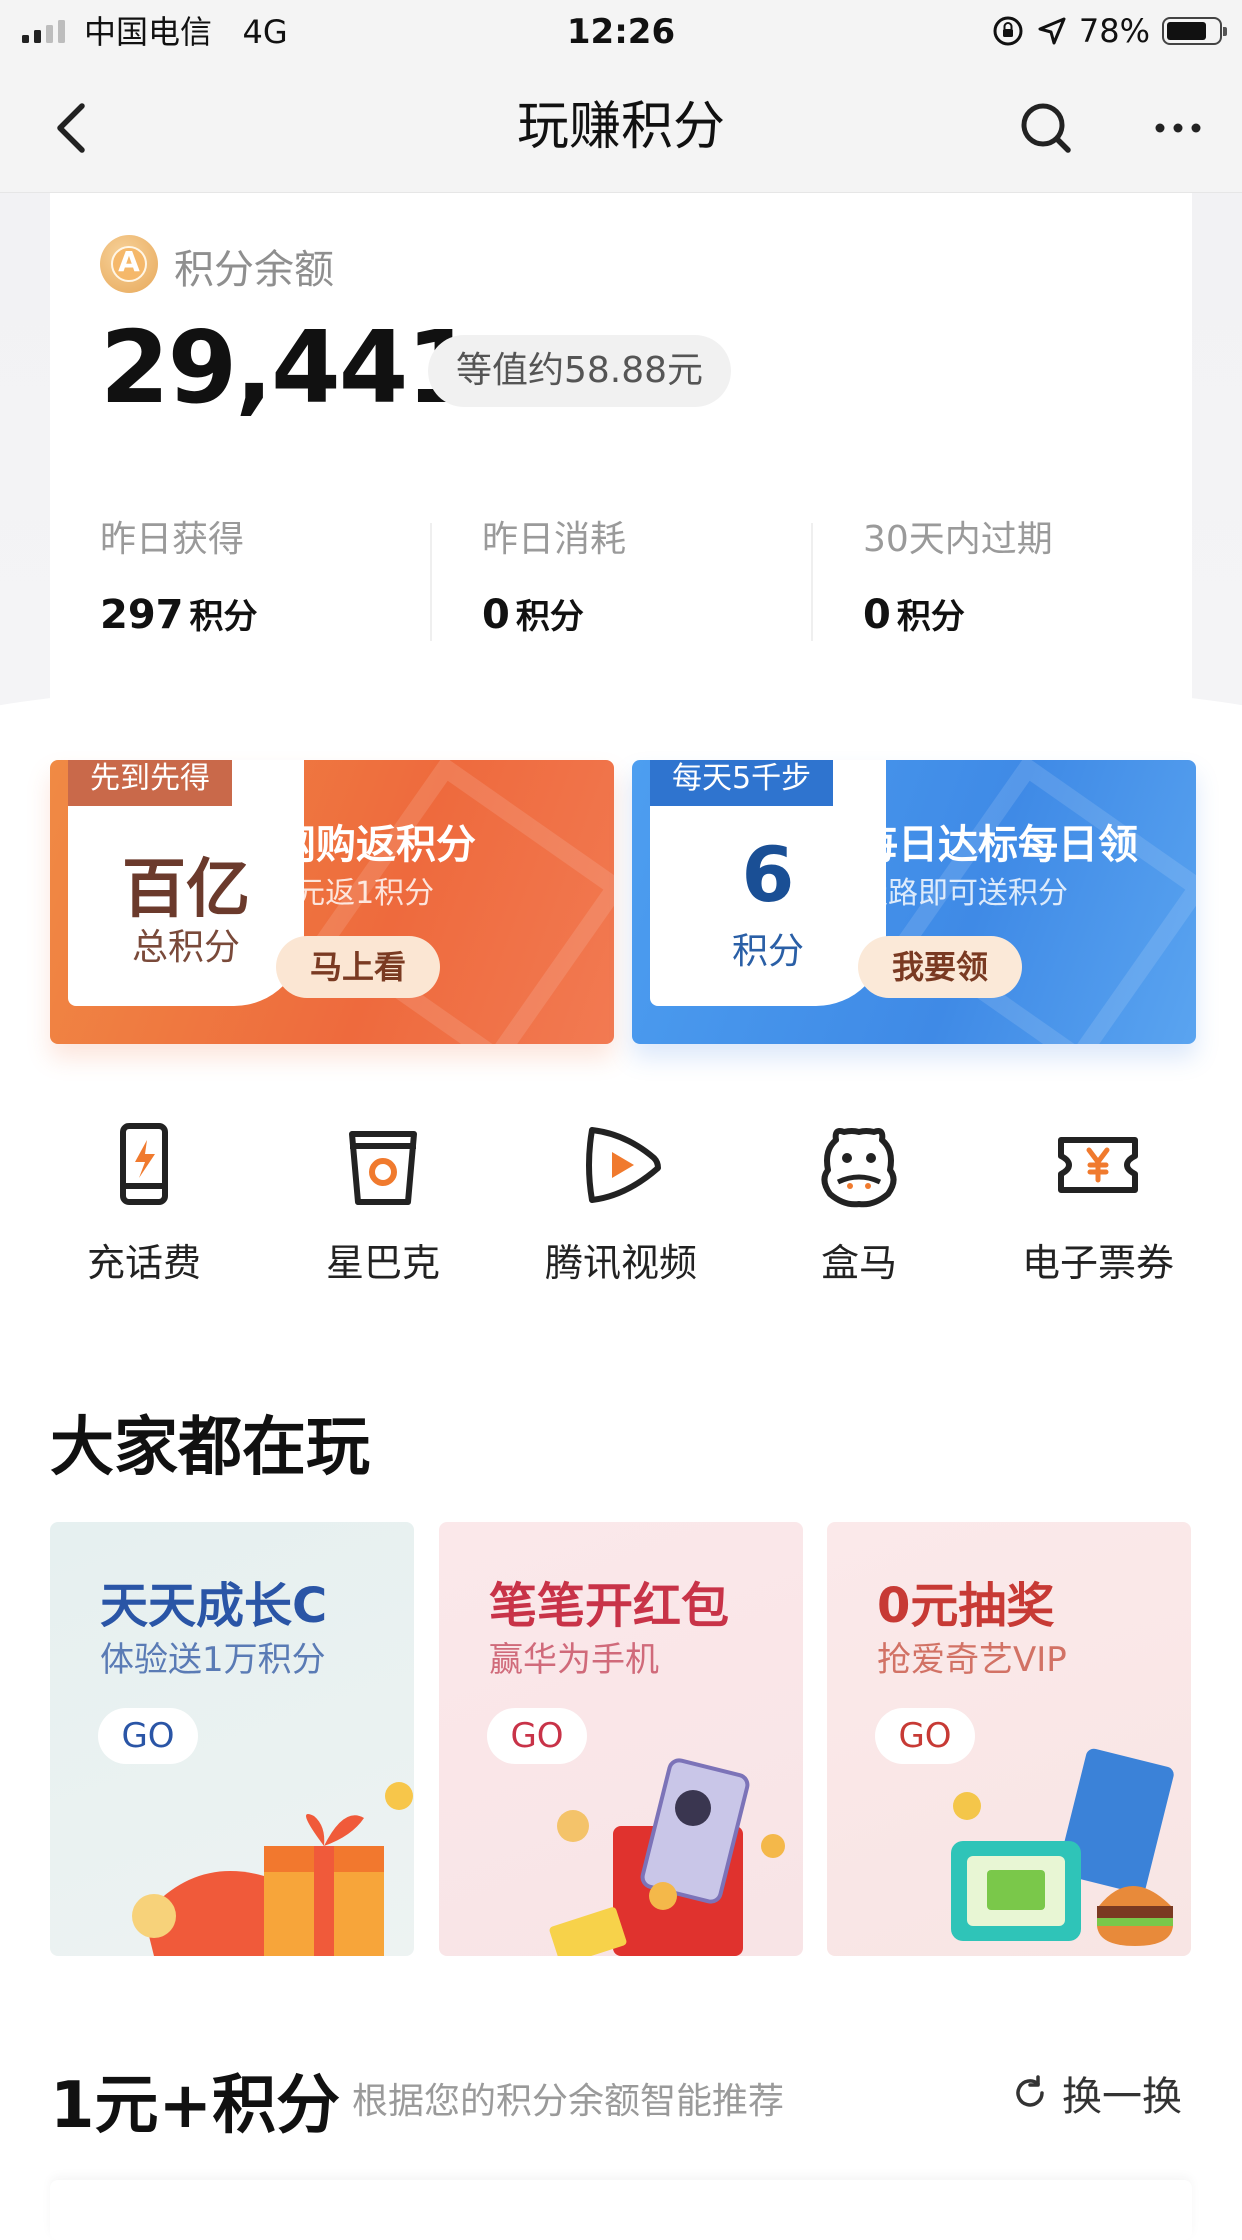 The height and width of the screenshot is (2240, 1242). I want to click on hippo-icon, so click(859, 1168).